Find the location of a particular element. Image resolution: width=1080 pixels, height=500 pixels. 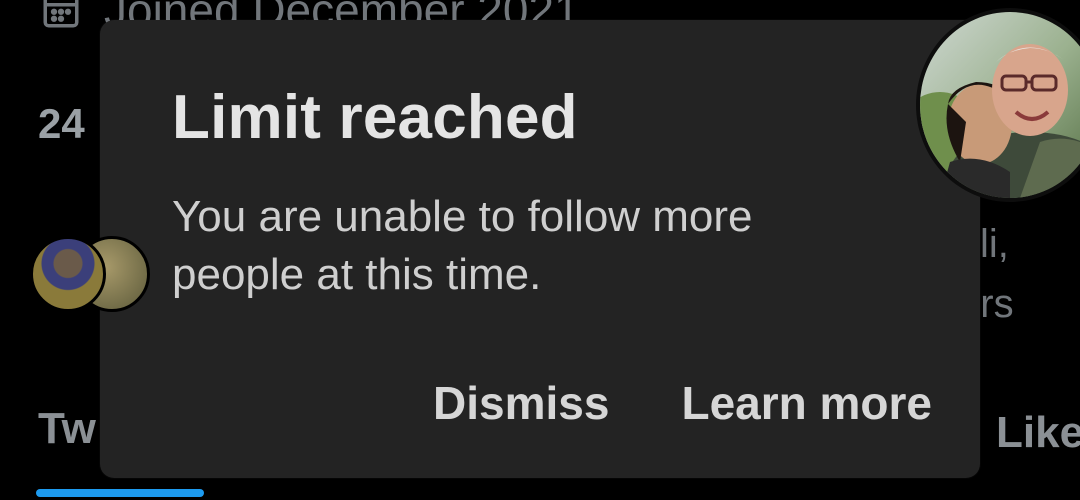

followers-you-know-avatars is located at coordinates (90, 274).